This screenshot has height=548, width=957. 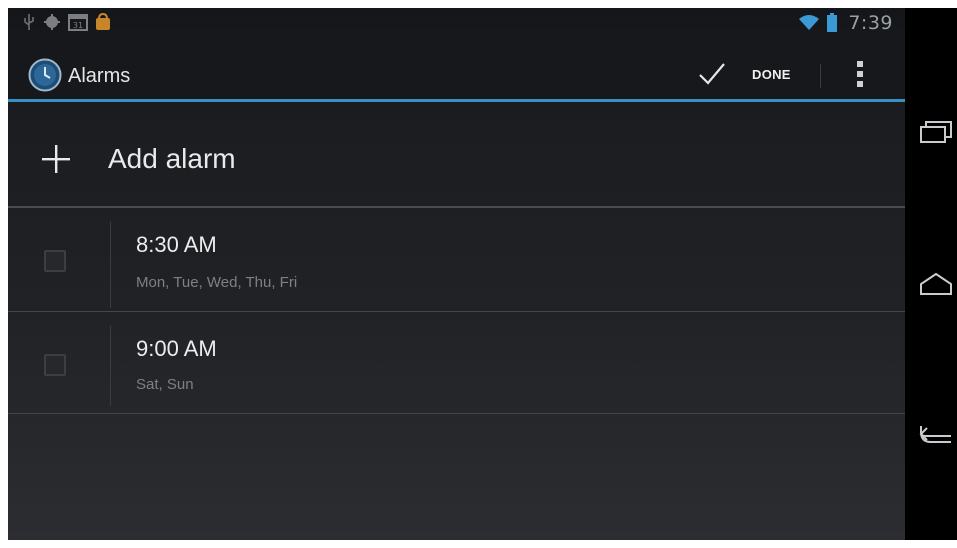 What do you see at coordinates (52, 22) in the screenshot?
I see `android-debug-icon` at bounding box center [52, 22].